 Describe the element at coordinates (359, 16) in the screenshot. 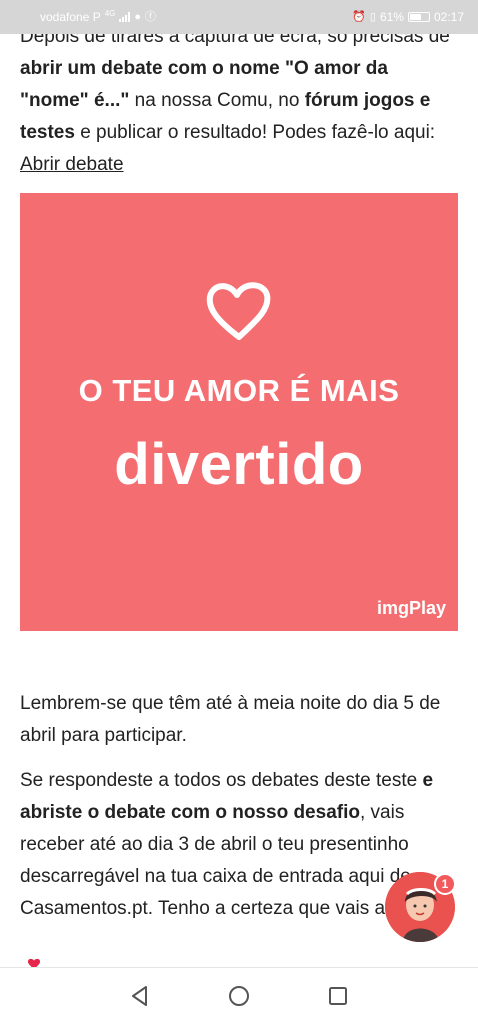

I see `alarm-icon: ⏰` at that location.